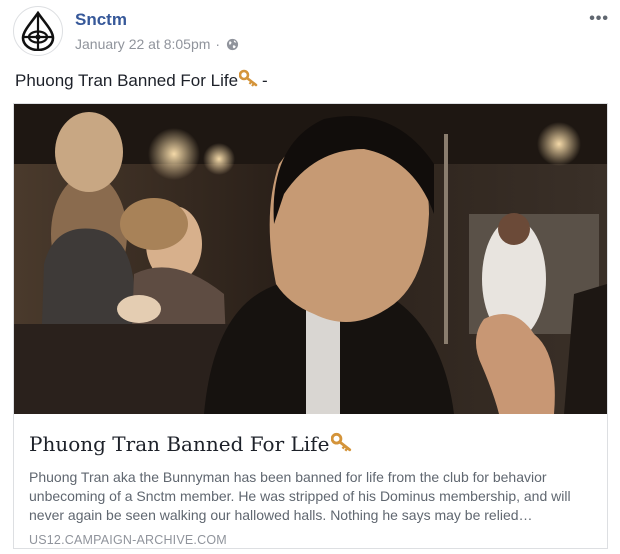 This screenshot has width=620, height=554. What do you see at coordinates (313, 32) in the screenshot?
I see `post-header: Snctm January 22 at 8:05pm · •••` at bounding box center [313, 32].